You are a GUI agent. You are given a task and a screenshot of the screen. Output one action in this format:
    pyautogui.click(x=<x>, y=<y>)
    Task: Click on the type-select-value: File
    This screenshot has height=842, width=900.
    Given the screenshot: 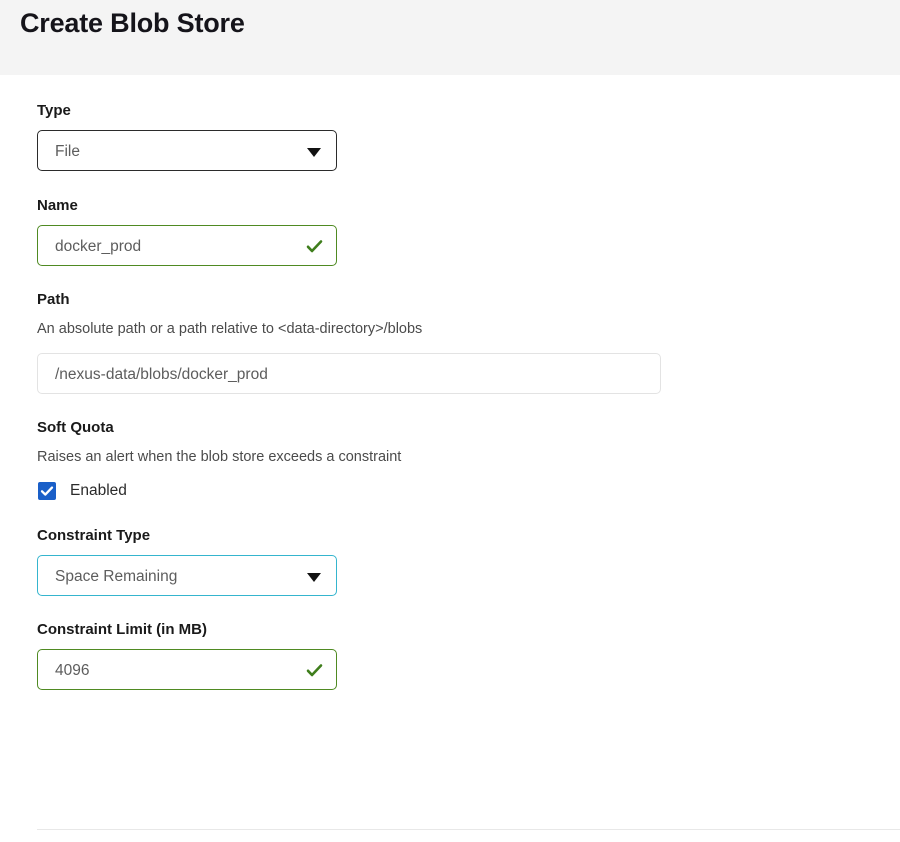 What is the action you would take?
    pyautogui.click(x=67, y=151)
    